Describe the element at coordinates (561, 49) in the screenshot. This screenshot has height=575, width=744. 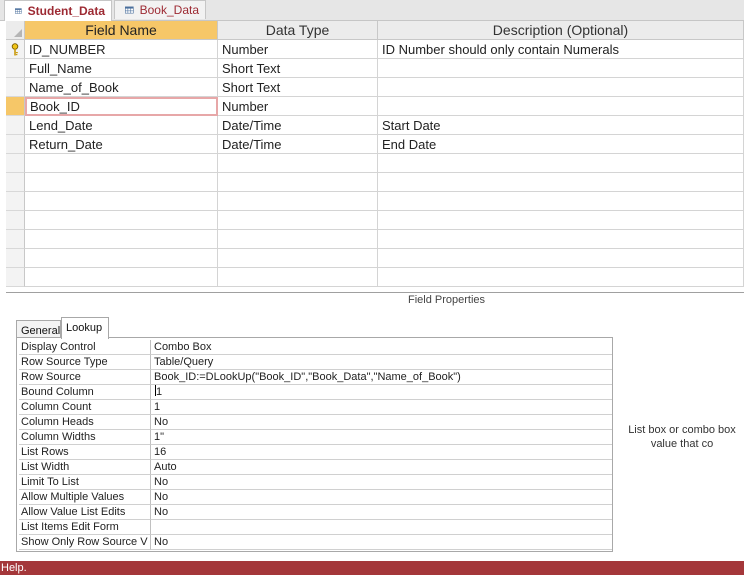
I see `description-cell: ID Number should only contain Numerals` at that location.